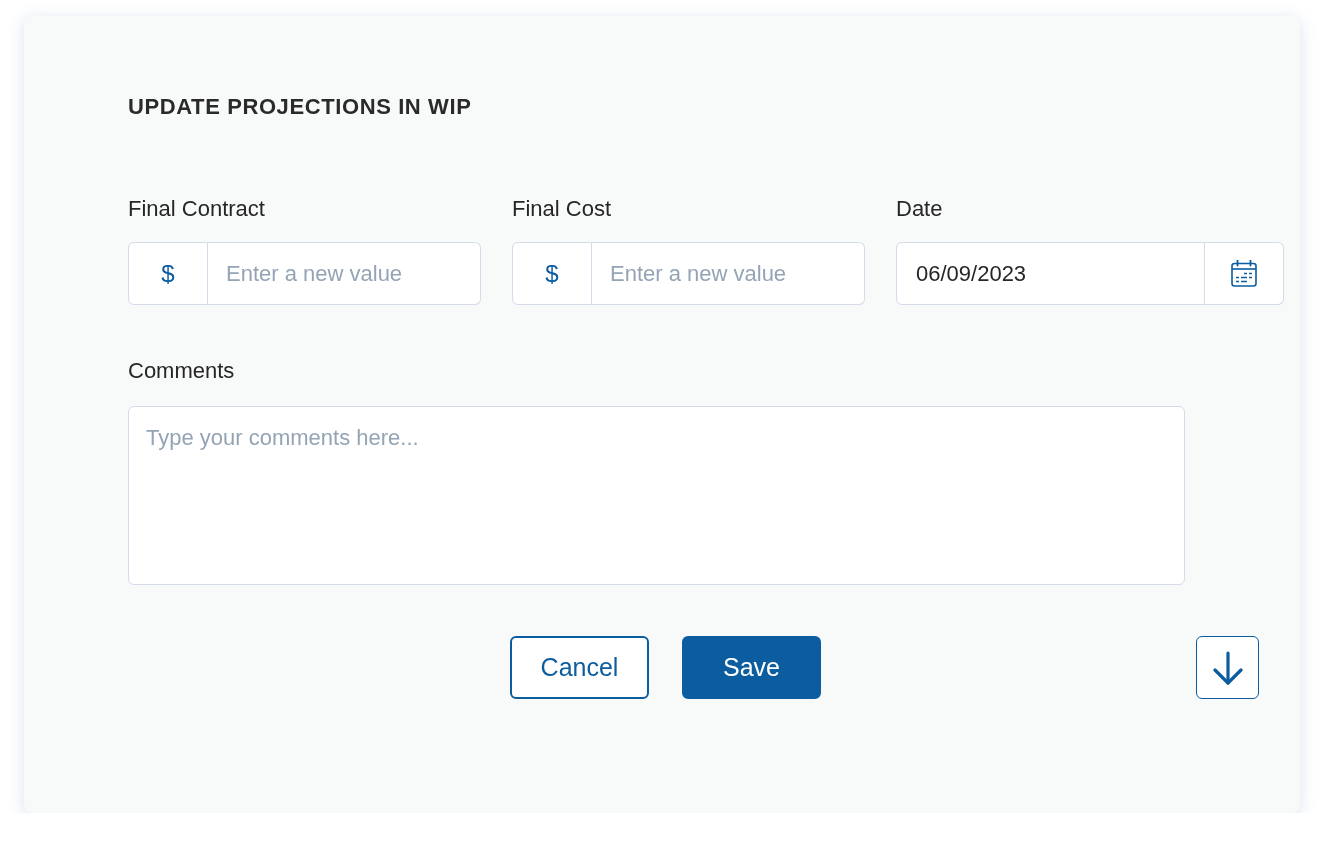 The height and width of the screenshot is (846, 1324). I want to click on dialog-title: UPDATE PROJECTIONS IN WIP, so click(300, 107).